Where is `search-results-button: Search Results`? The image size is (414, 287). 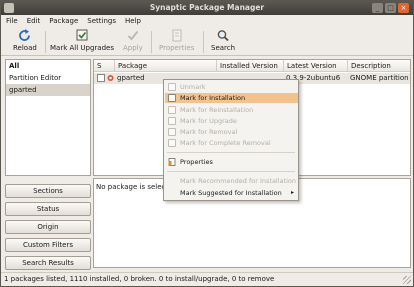
search-results-button: Search Results is located at coordinates (48, 263).